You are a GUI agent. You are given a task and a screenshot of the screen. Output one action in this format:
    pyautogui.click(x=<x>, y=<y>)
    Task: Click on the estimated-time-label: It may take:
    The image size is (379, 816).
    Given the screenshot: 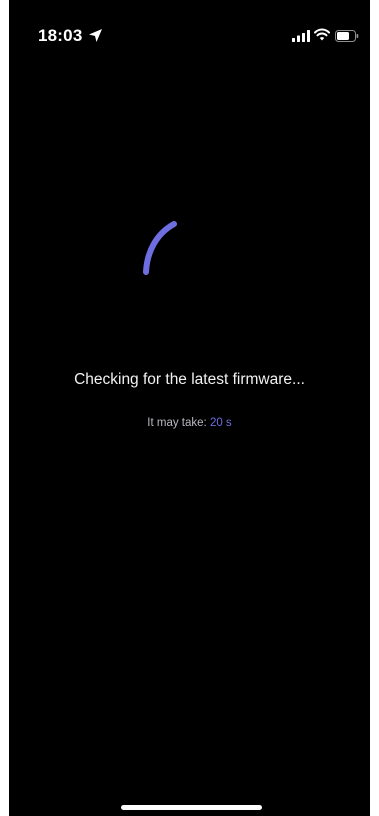 What is the action you would take?
    pyautogui.click(x=177, y=423)
    